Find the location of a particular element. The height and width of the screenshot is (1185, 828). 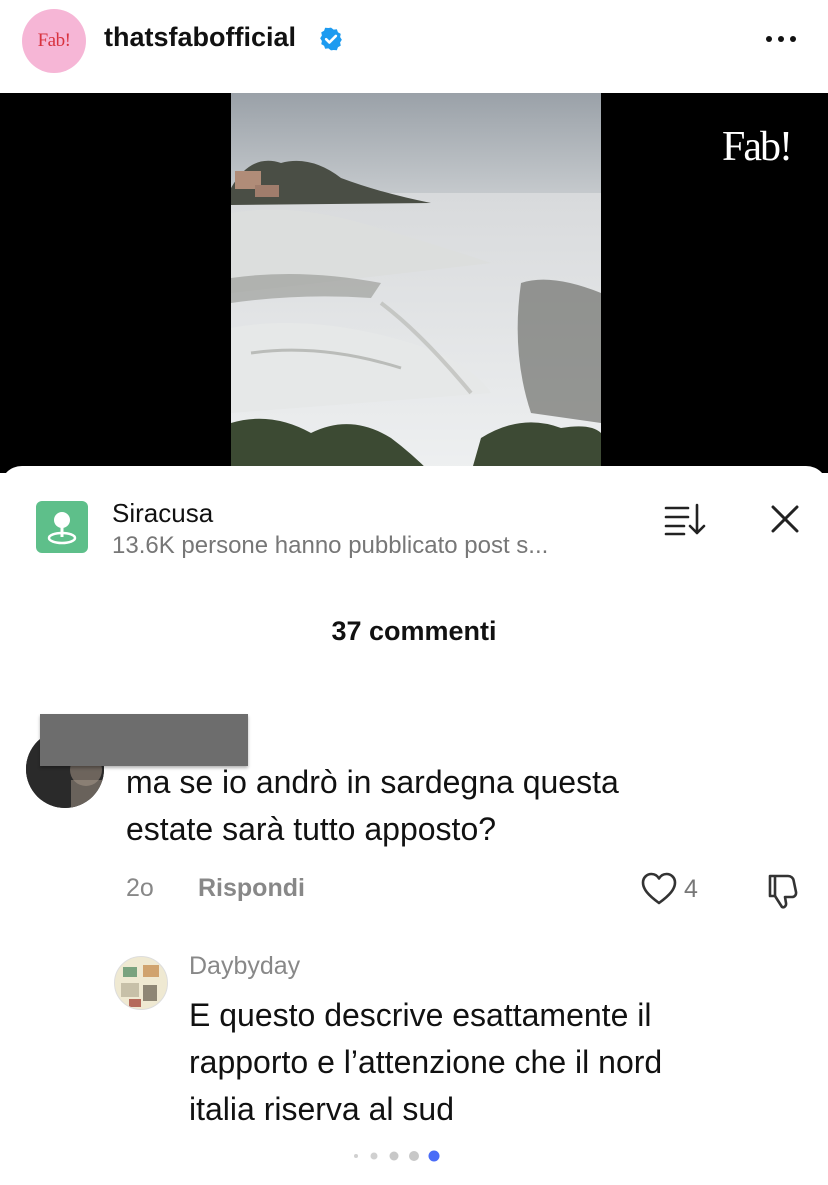

location-title: Siracusa is located at coordinates (162, 513).